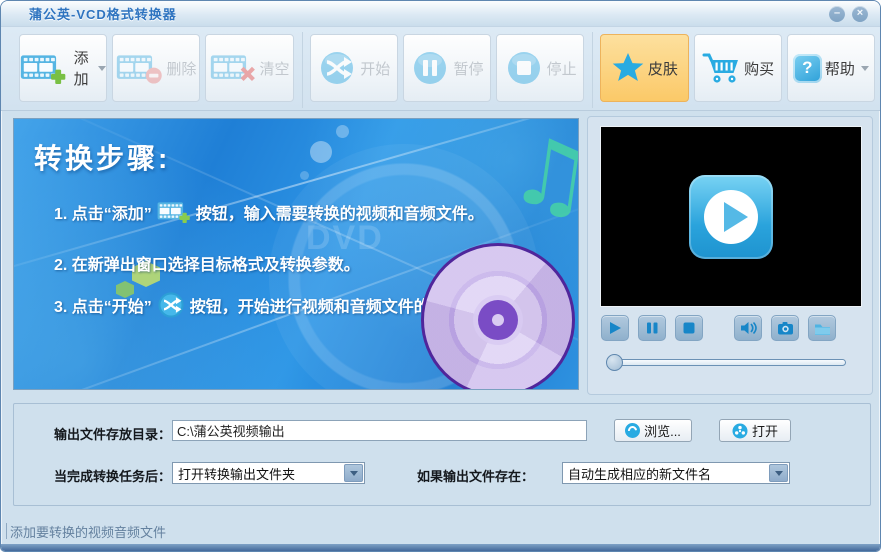 The image size is (881, 552). I want to click on status-text: 添加要转换的视频音频文件, so click(88, 532).